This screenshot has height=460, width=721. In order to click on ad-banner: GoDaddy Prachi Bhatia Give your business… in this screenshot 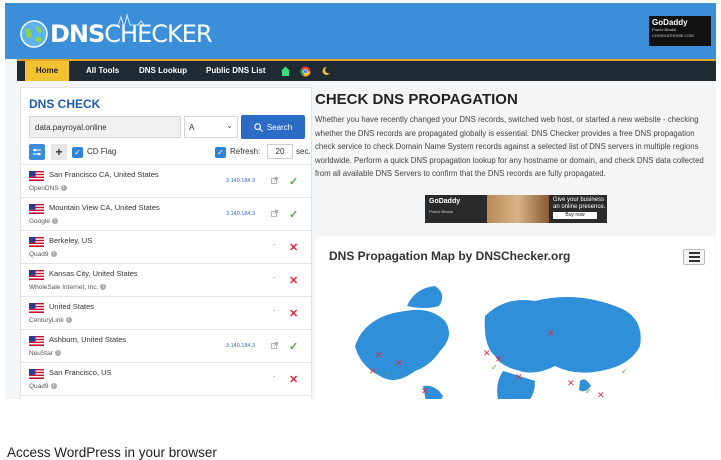, I will do `click(516, 209)`.